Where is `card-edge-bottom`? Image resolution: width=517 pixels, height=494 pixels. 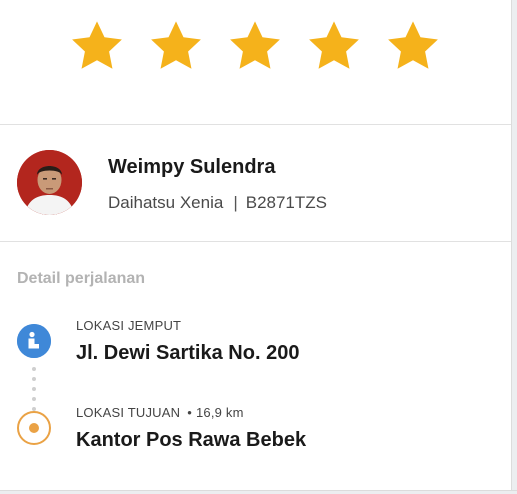
card-edge-bottom is located at coordinates (258, 492).